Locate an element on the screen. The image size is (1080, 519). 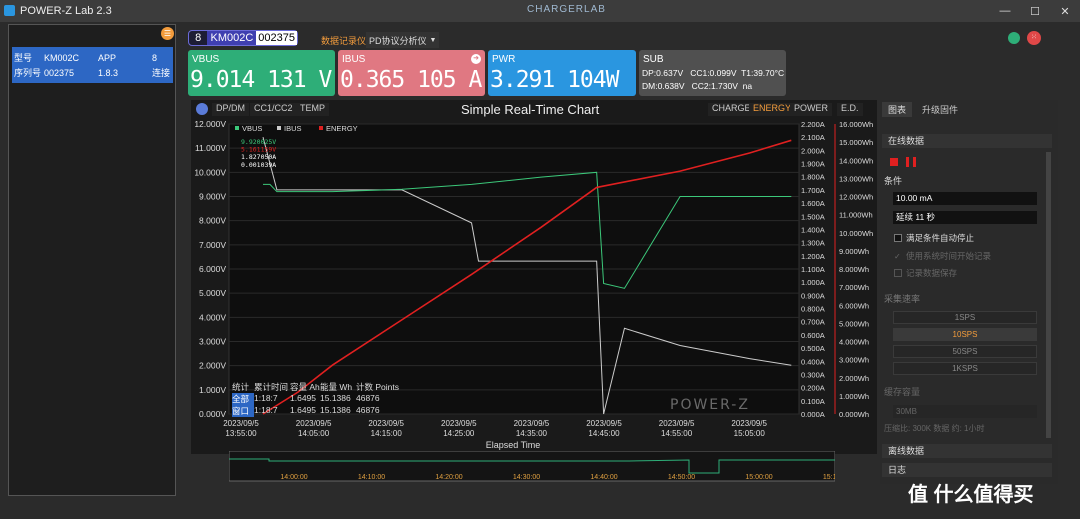
y-left-tick: 0.000V is located at coordinates (212, 414).